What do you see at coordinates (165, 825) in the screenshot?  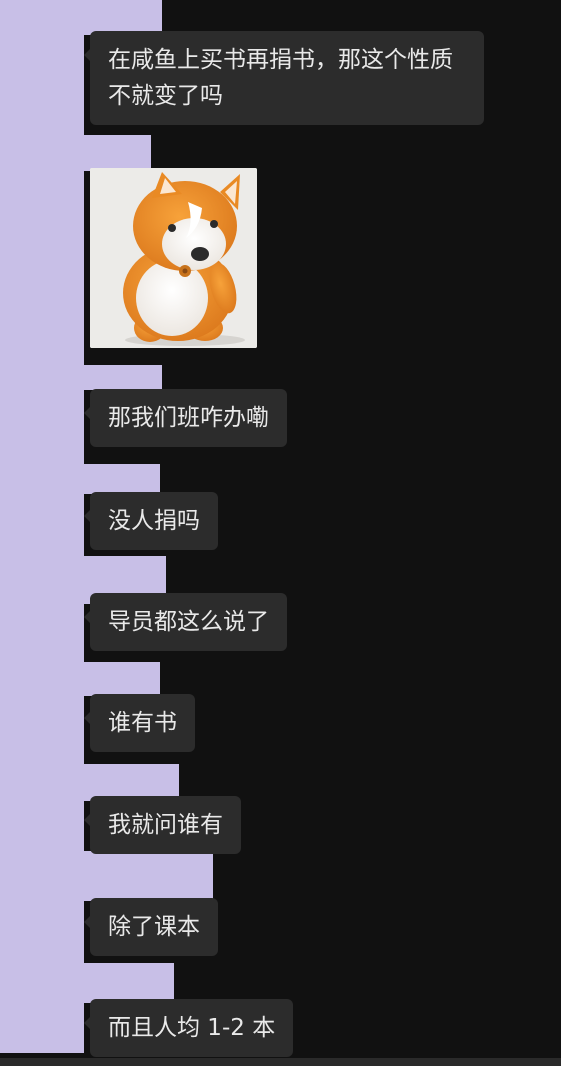 I see `message-text: 我就问谁有` at bounding box center [165, 825].